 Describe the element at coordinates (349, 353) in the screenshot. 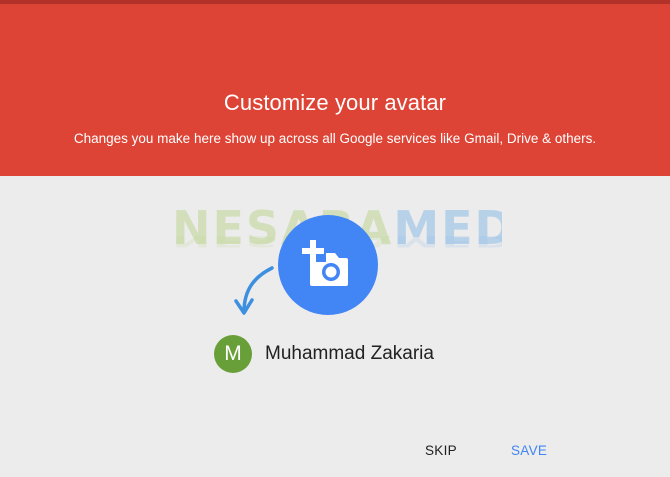

I see `user-name: Muhammad Zakaria` at that location.